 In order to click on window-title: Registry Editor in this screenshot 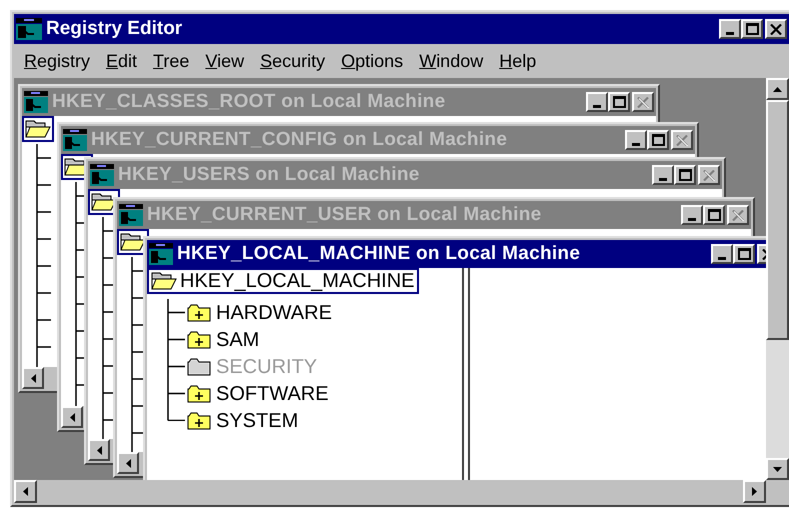, I will do `click(115, 28)`.